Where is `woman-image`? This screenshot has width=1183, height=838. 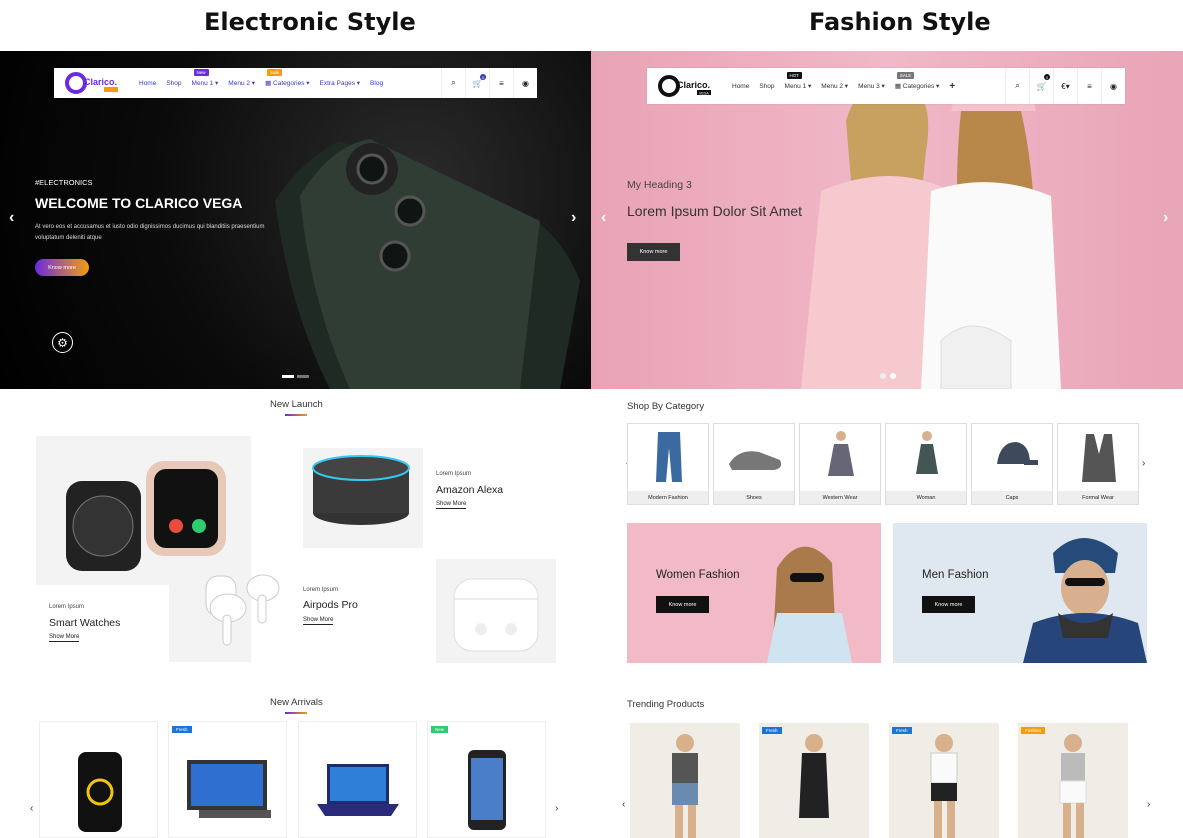
woman-image is located at coordinates (927, 452).